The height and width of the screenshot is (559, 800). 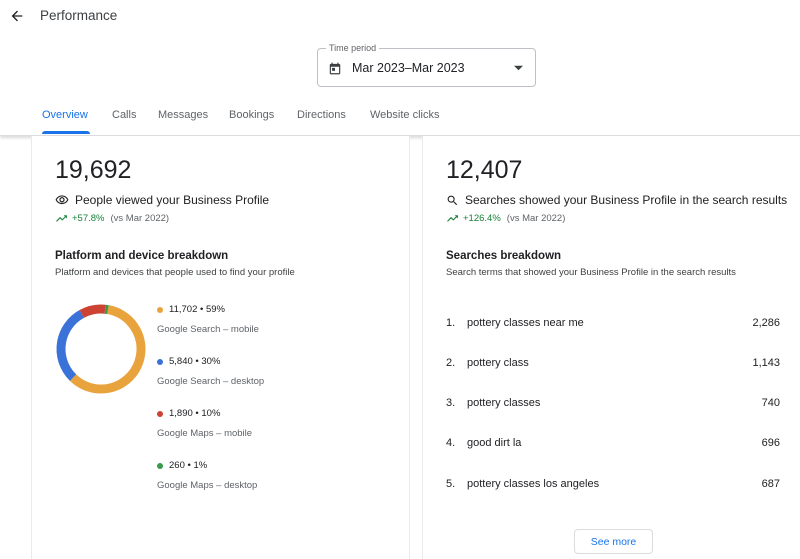 What do you see at coordinates (613, 363) in the screenshot?
I see `search-term-row: 2. pottery class 1,143` at bounding box center [613, 363].